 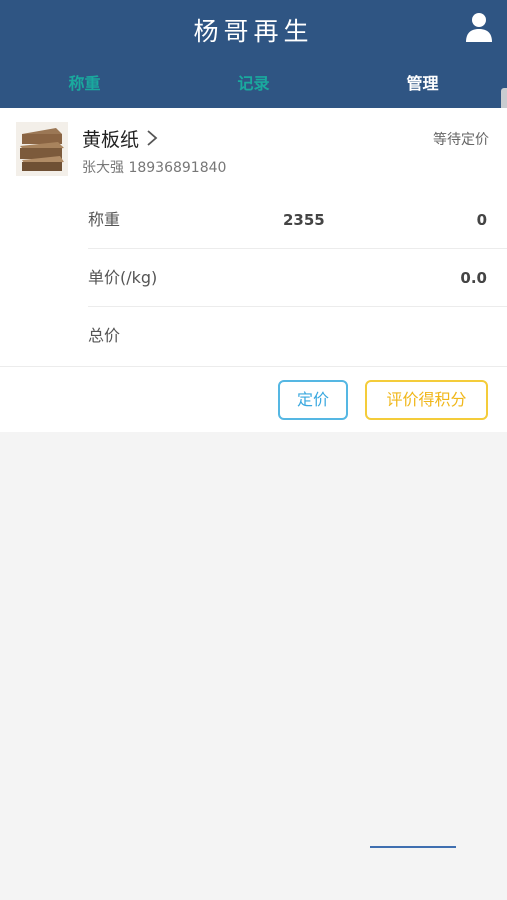 I want to click on tab-bar: 称重 记录 管理, so click(x=253, y=85).